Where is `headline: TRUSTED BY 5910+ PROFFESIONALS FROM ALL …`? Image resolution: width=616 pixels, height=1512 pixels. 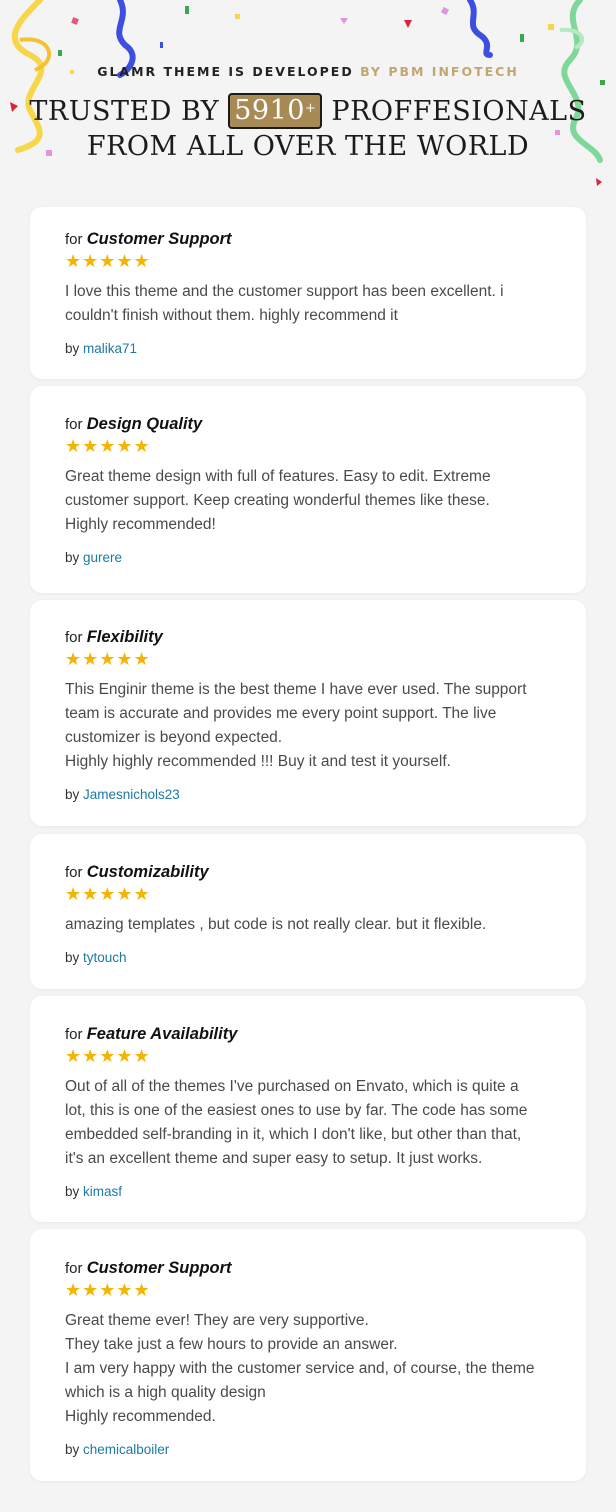 headline: TRUSTED BY 5910+ PROFFESIONALS FROM ALL … is located at coordinates (308, 128).